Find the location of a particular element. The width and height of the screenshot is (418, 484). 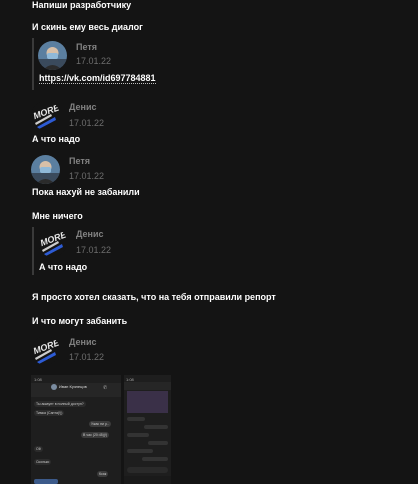

screenshot-call-icon: ✆ is located at coordinates (105, 388).